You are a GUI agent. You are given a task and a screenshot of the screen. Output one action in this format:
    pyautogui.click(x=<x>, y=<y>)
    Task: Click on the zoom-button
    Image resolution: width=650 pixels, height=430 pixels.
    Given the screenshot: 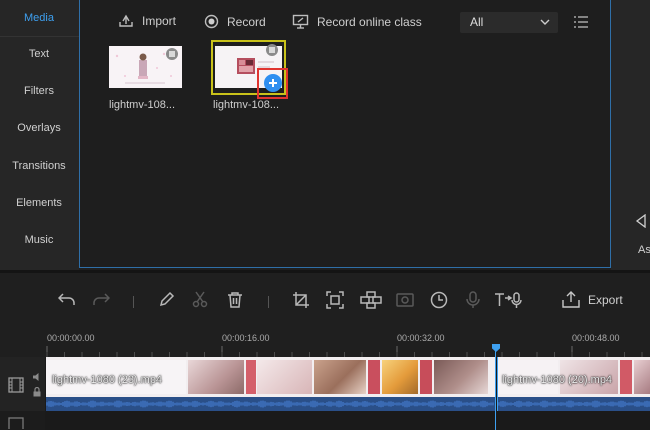 What is the action you would take?
    pyautogui.click(x=335, y=302)
    